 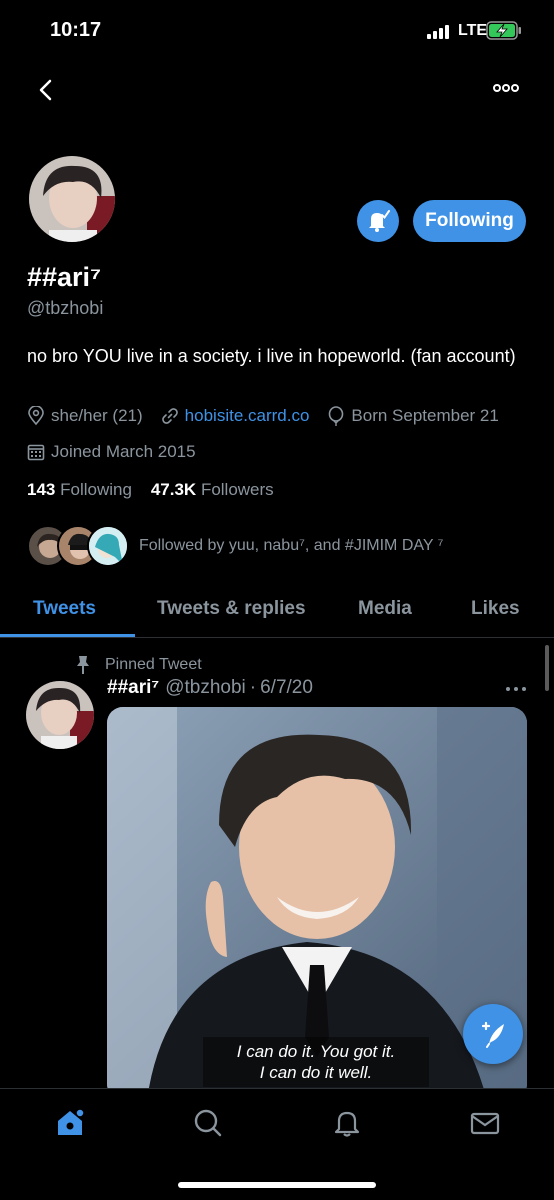 What do you see at coordinates (495, 609) in the screenshot?
I see `tab-likes: Likes` at bounding box center [495, 609].